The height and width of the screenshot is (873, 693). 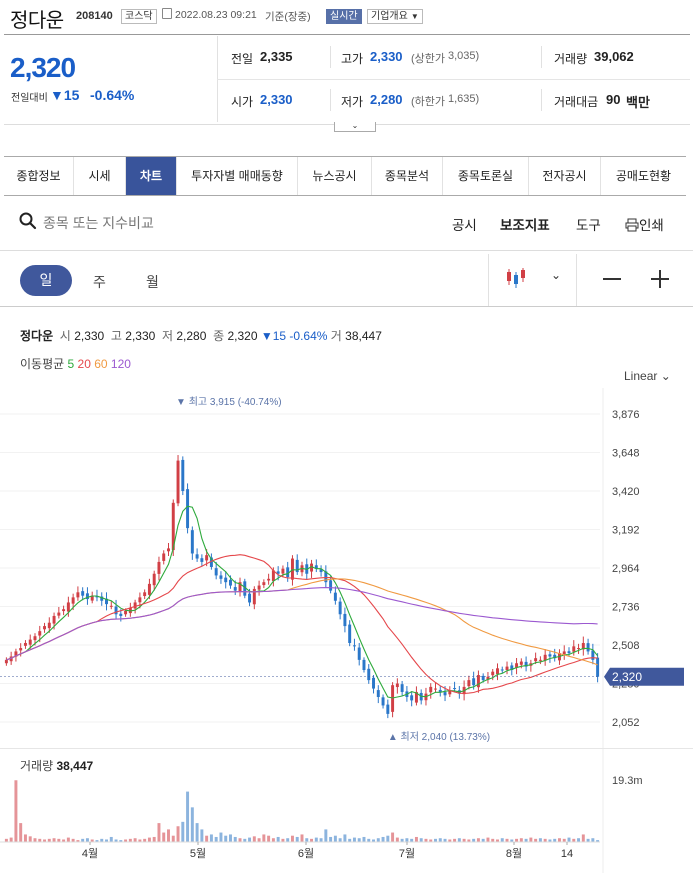 What do you see at coordinates (151, 176) in the screenshot?
I see `tab-chart: 차트` at bounding box center [151, 176].